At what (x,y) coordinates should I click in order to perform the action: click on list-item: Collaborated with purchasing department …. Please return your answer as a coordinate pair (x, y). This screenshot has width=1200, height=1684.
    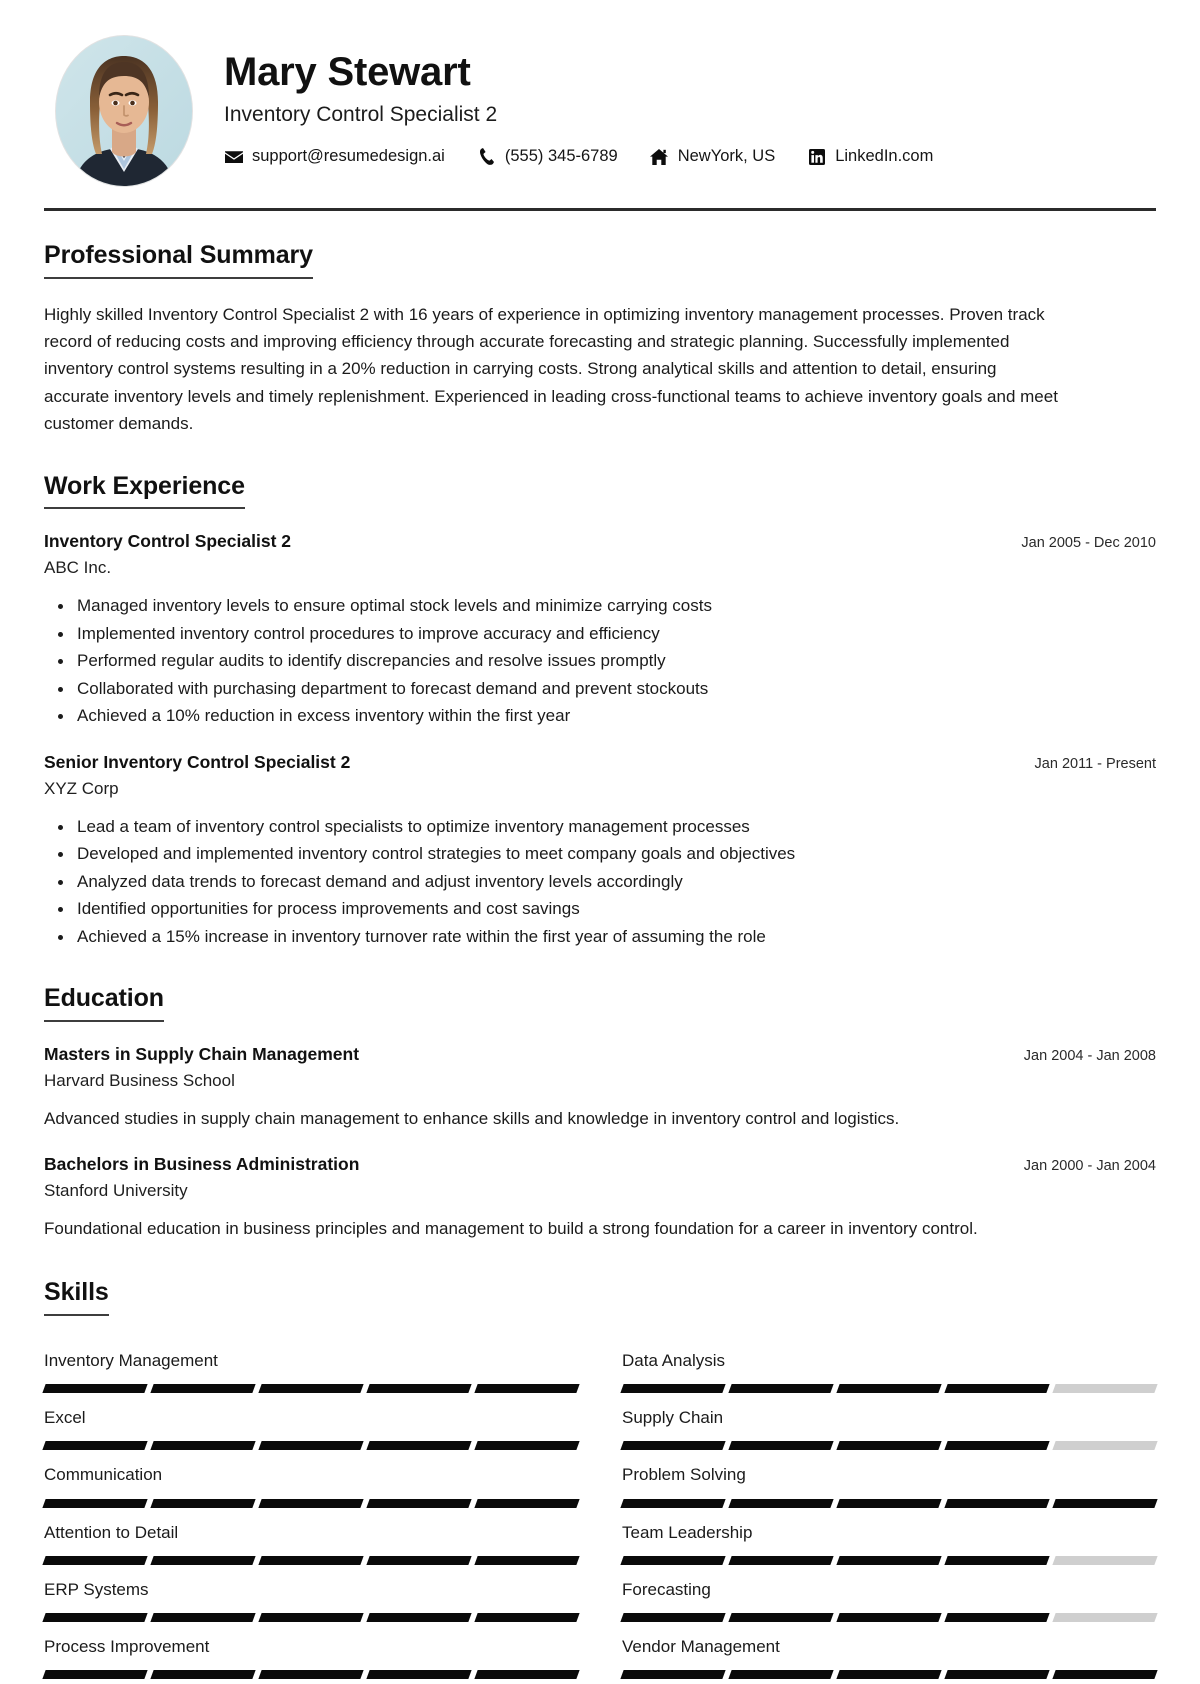
    Looking at the image, I should click on (607, 689).